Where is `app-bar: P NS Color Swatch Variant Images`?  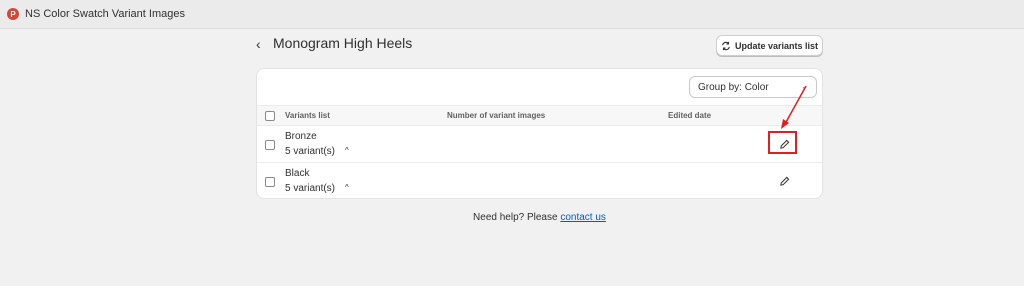 app-bar: P NS Color Swatch Variant Images is located at coordinates (512, 14).